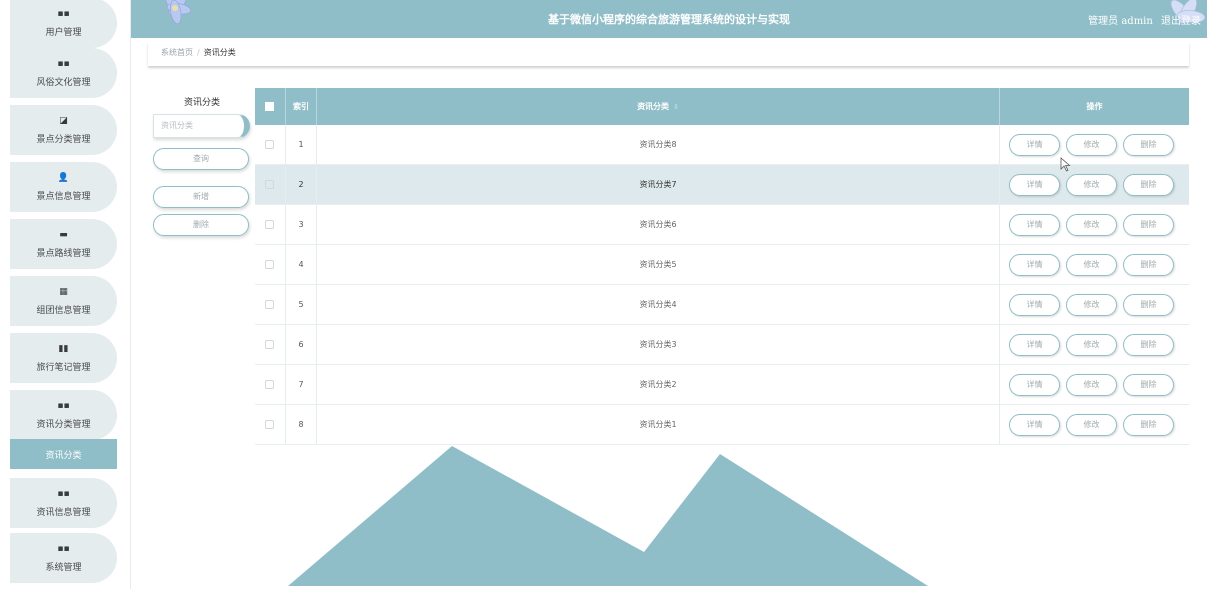 This screenshot has height=589, width=1207. What do you see at coordinates (658, 144) in the screenshot?
I see `row-category-name: 资讯分类8` at bounding box center [658, 144].